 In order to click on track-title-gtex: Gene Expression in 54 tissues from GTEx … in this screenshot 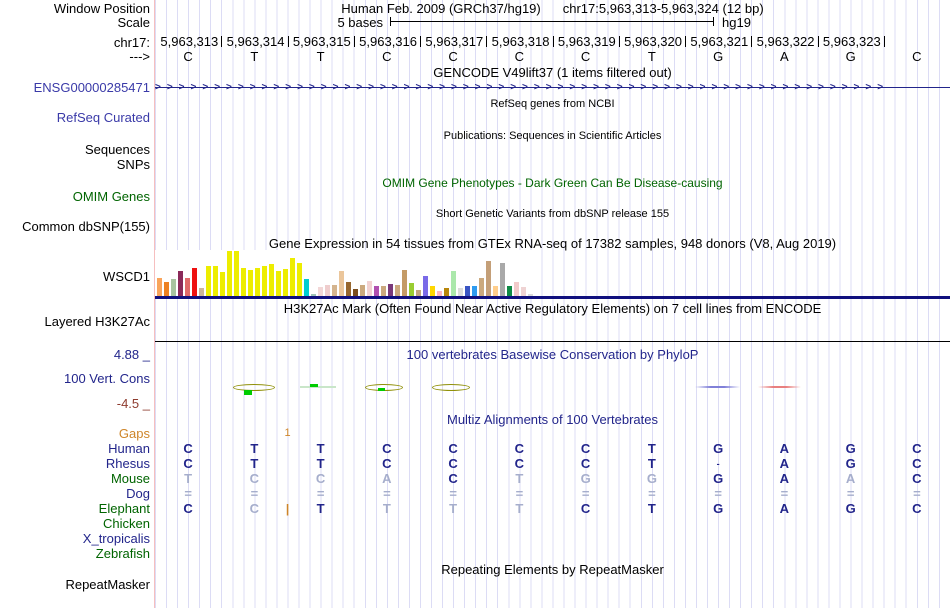, I will do `click(552, 244)`.